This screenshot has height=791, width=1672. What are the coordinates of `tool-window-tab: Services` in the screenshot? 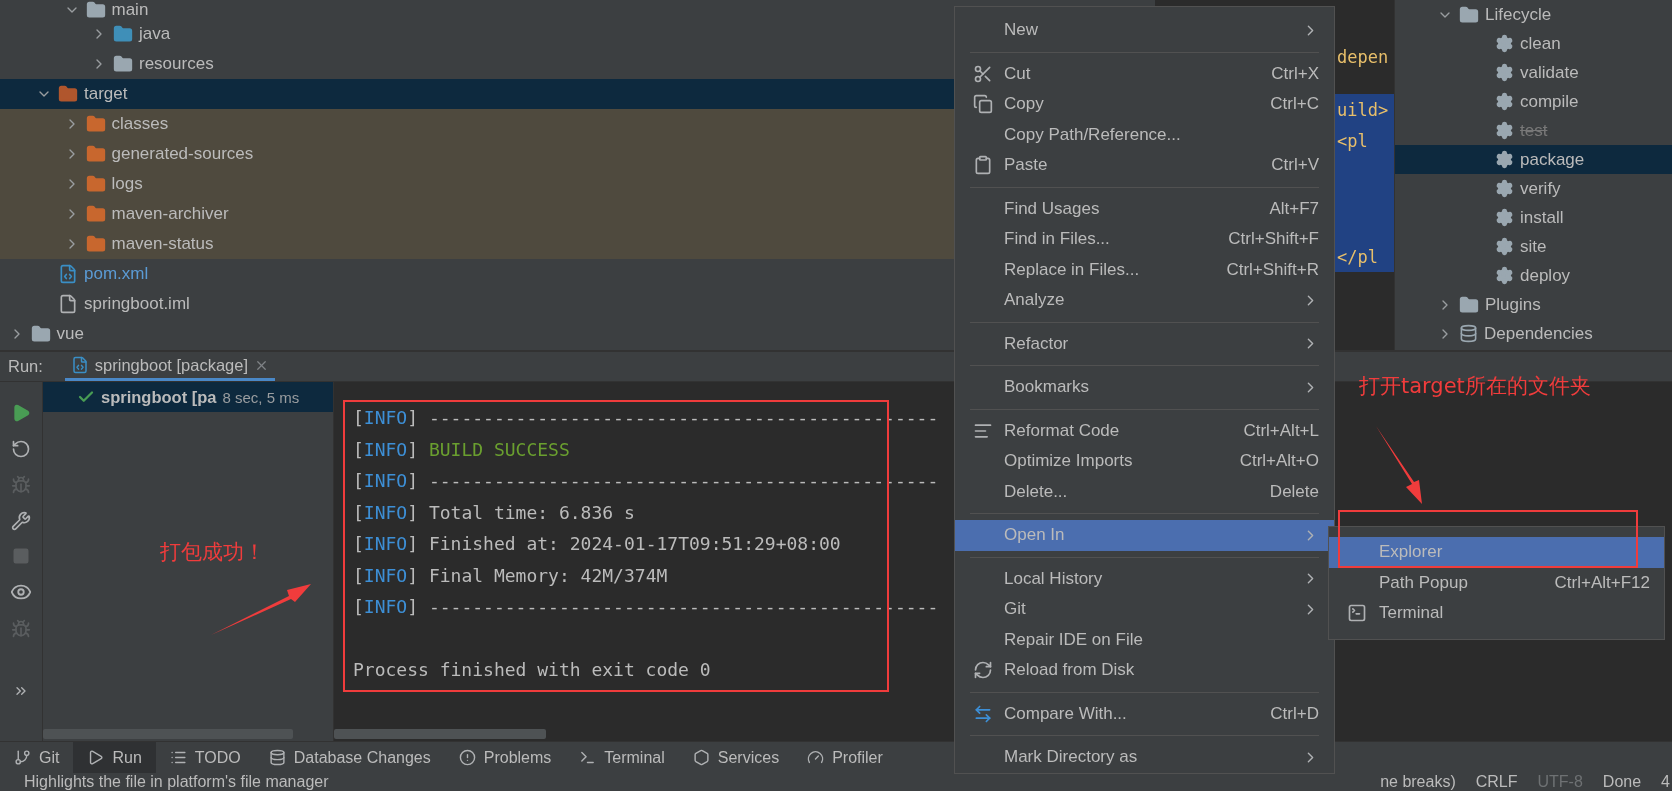 It's located at (736, 757).